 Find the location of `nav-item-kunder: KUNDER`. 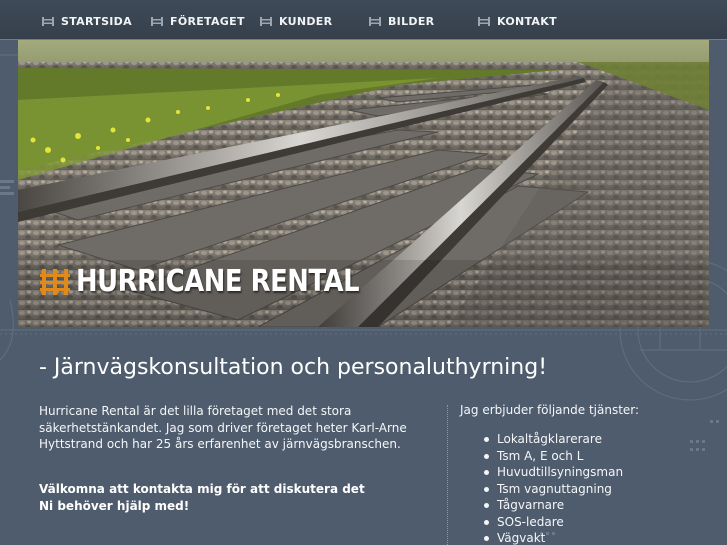

nav-item-kunder: KUNDER is located at coordinates (296, 21).